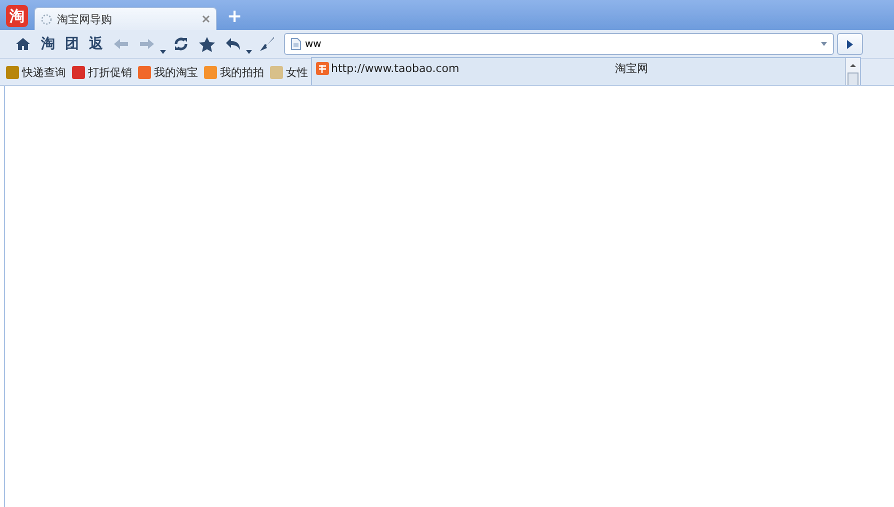 This screenshot has height=507, width=894. I want to click on toolbar-button: 淘, so click(48, 44).